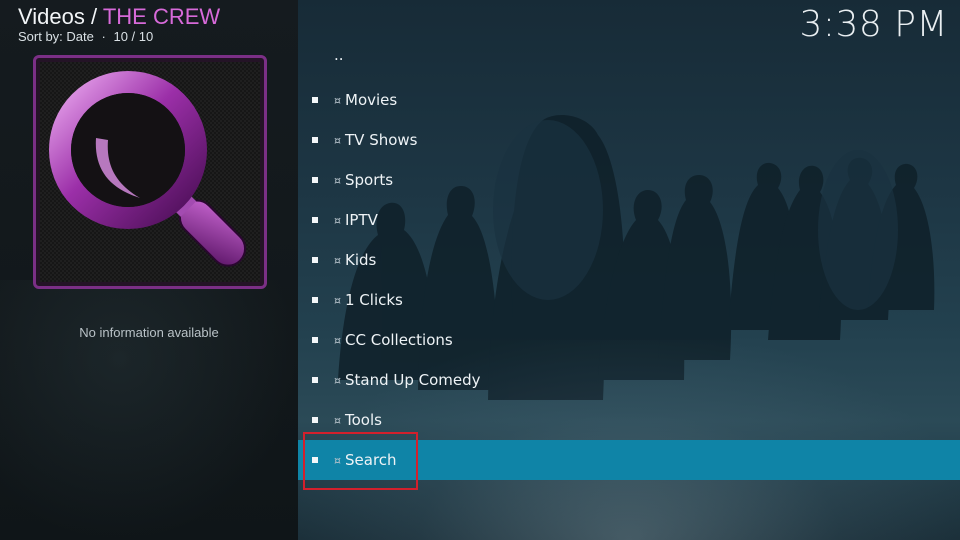 This screenshot has width=960, height=540. I want to click on list-item-text: ¤ Search, so click(365, 460).